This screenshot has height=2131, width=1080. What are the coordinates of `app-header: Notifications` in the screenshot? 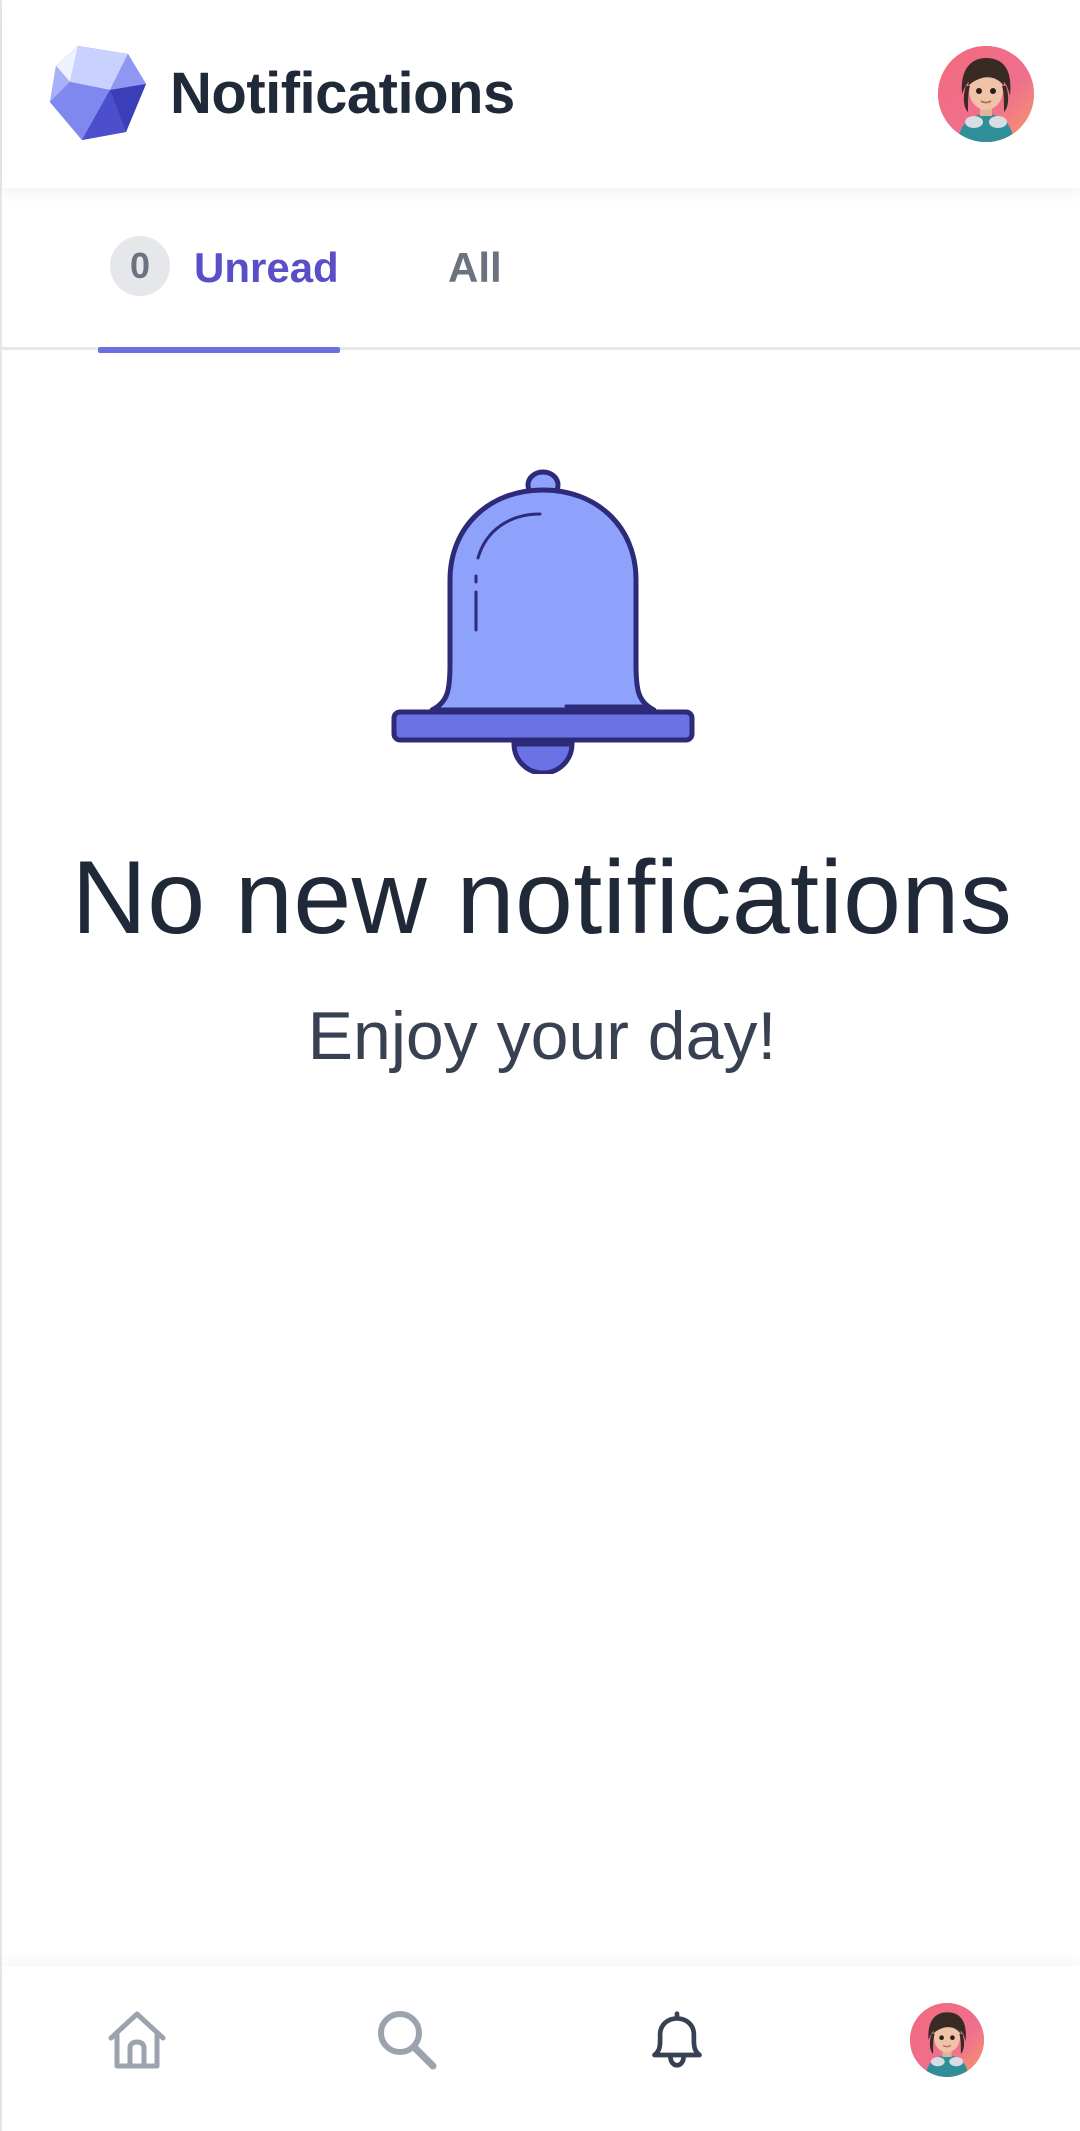 It's located at (541, 94).